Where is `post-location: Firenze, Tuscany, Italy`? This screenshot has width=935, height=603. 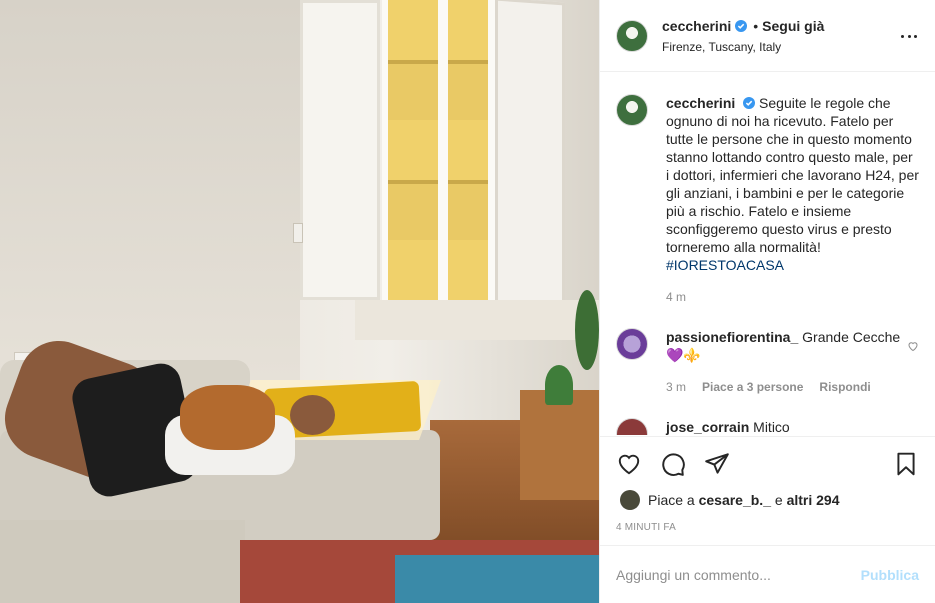 post-location: Firenze, Tuscany, Italy is located at coordinates (743, 47).